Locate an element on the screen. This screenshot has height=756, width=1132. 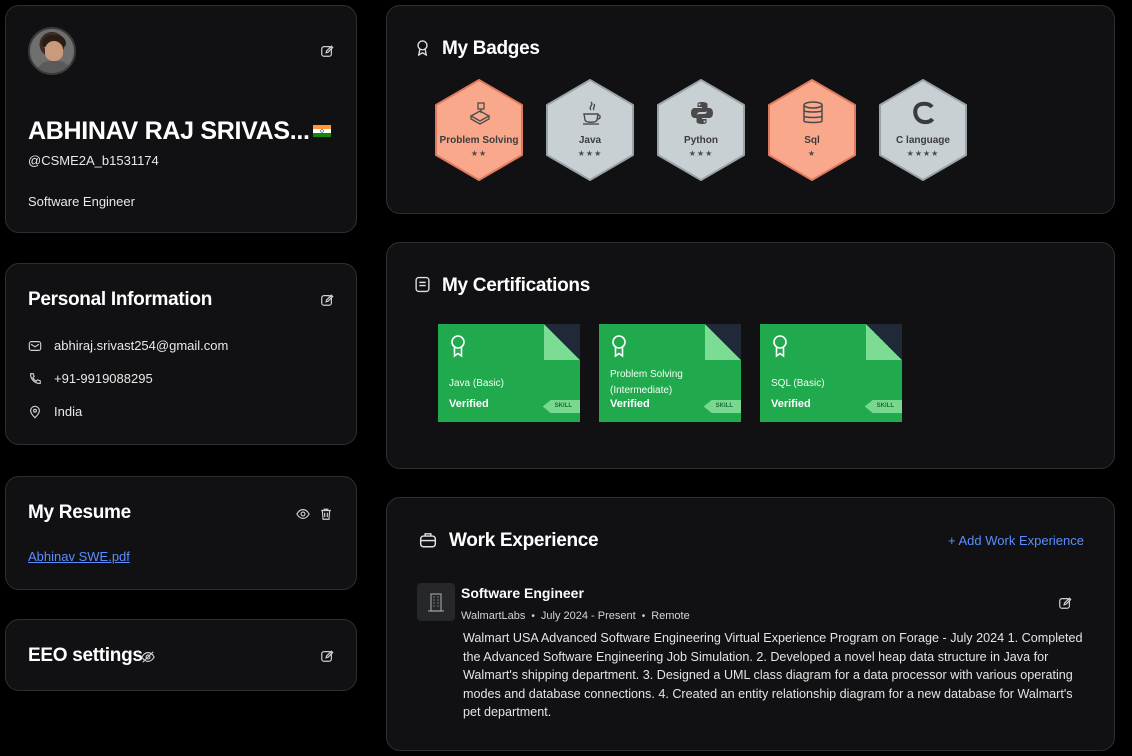
email-row: abhiraj.srivast254@gmail.com is located at coordinates (128, 345).